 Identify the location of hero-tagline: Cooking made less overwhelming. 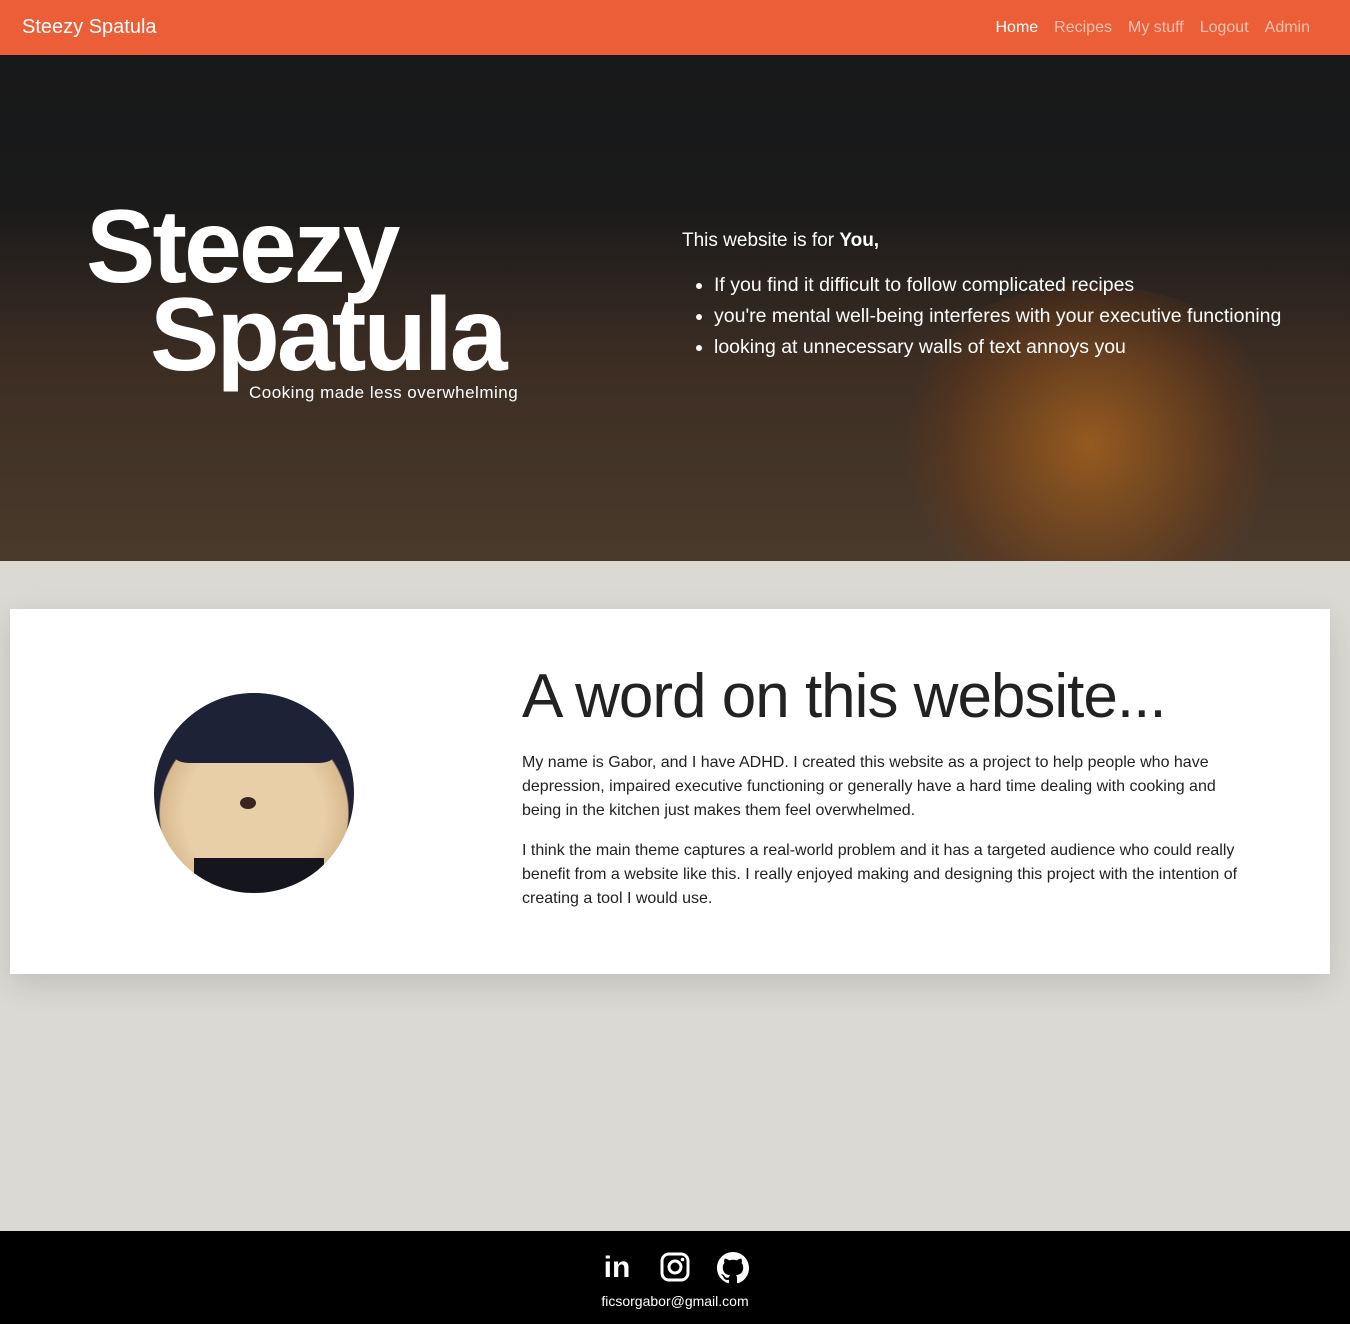
(384, 392).